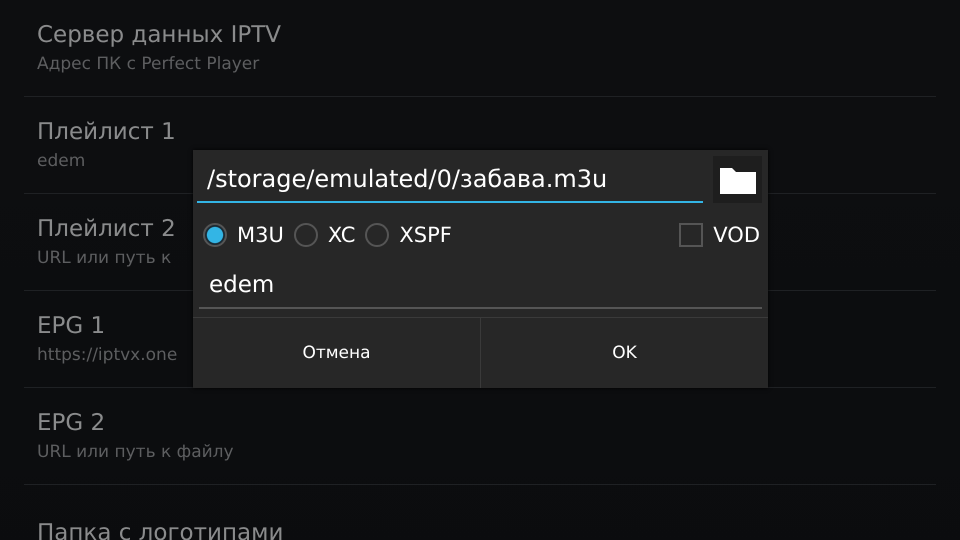 The image size is (960, 540). I want to click on format-radio: M3U, so click(243, 235).